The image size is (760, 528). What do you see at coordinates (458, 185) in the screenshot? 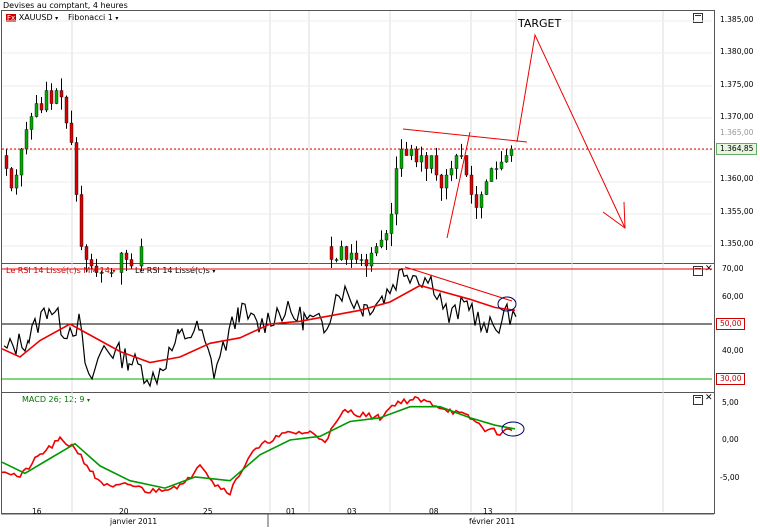
I see `projection-line` at bounding box center [458, 185].